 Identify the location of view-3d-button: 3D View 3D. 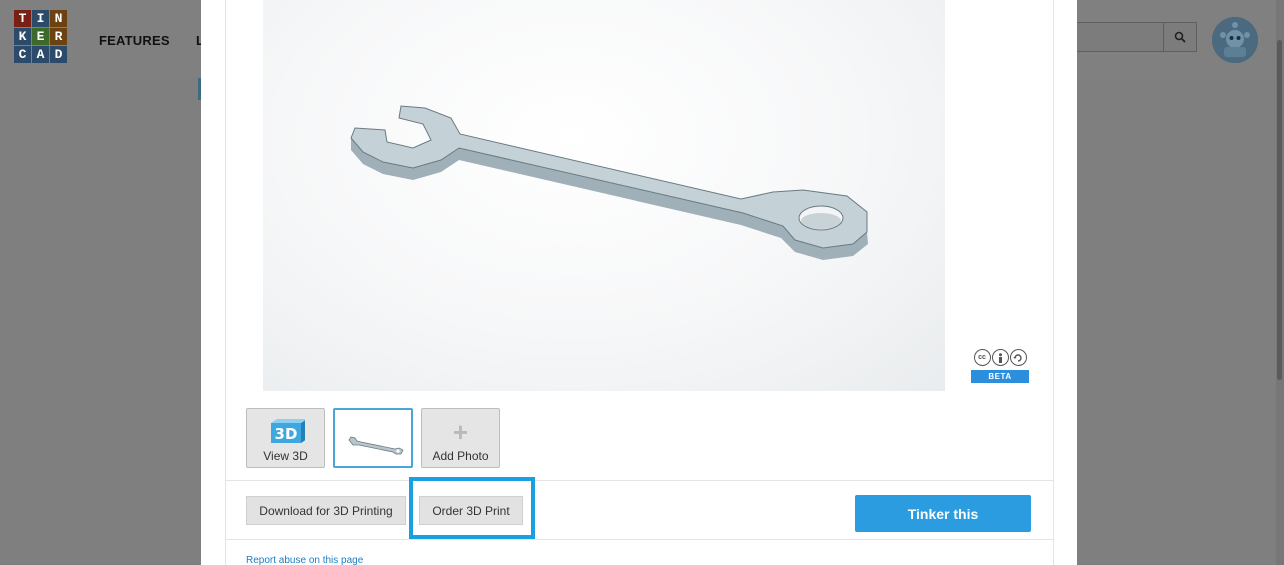
(285, 438).